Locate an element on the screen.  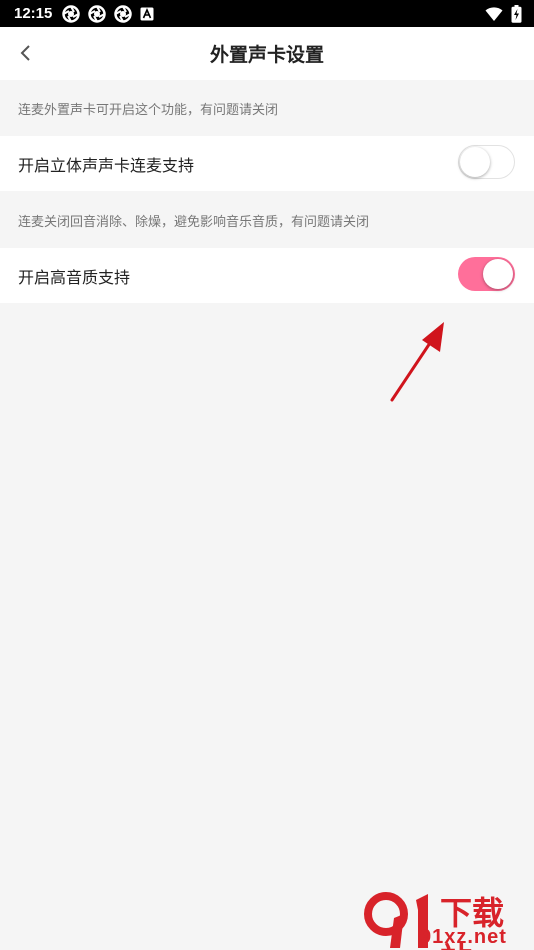
notification-icons is located at coordinates (108, 13).